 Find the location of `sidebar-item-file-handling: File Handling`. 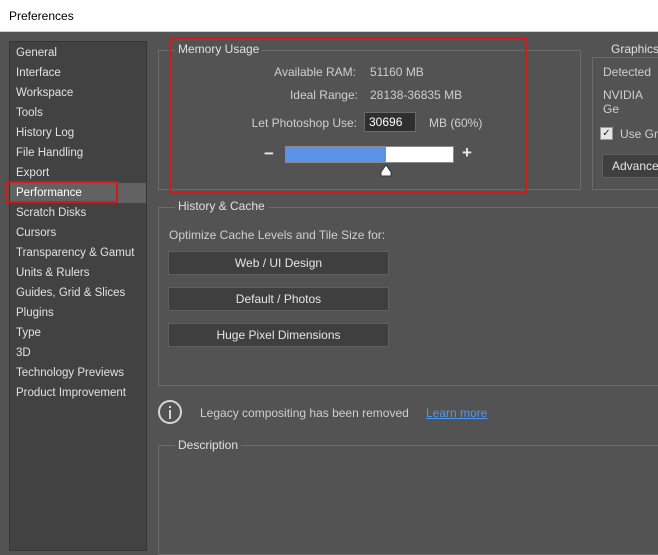

sidebar-item-file-handling: File Handling is located at coordinates (78, 153).